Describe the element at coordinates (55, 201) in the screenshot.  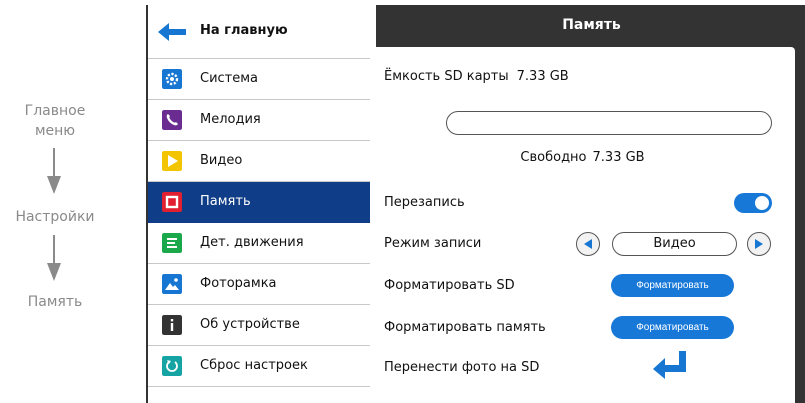
I see `breadcrumb: Главное меню Настройки Память` at that location.